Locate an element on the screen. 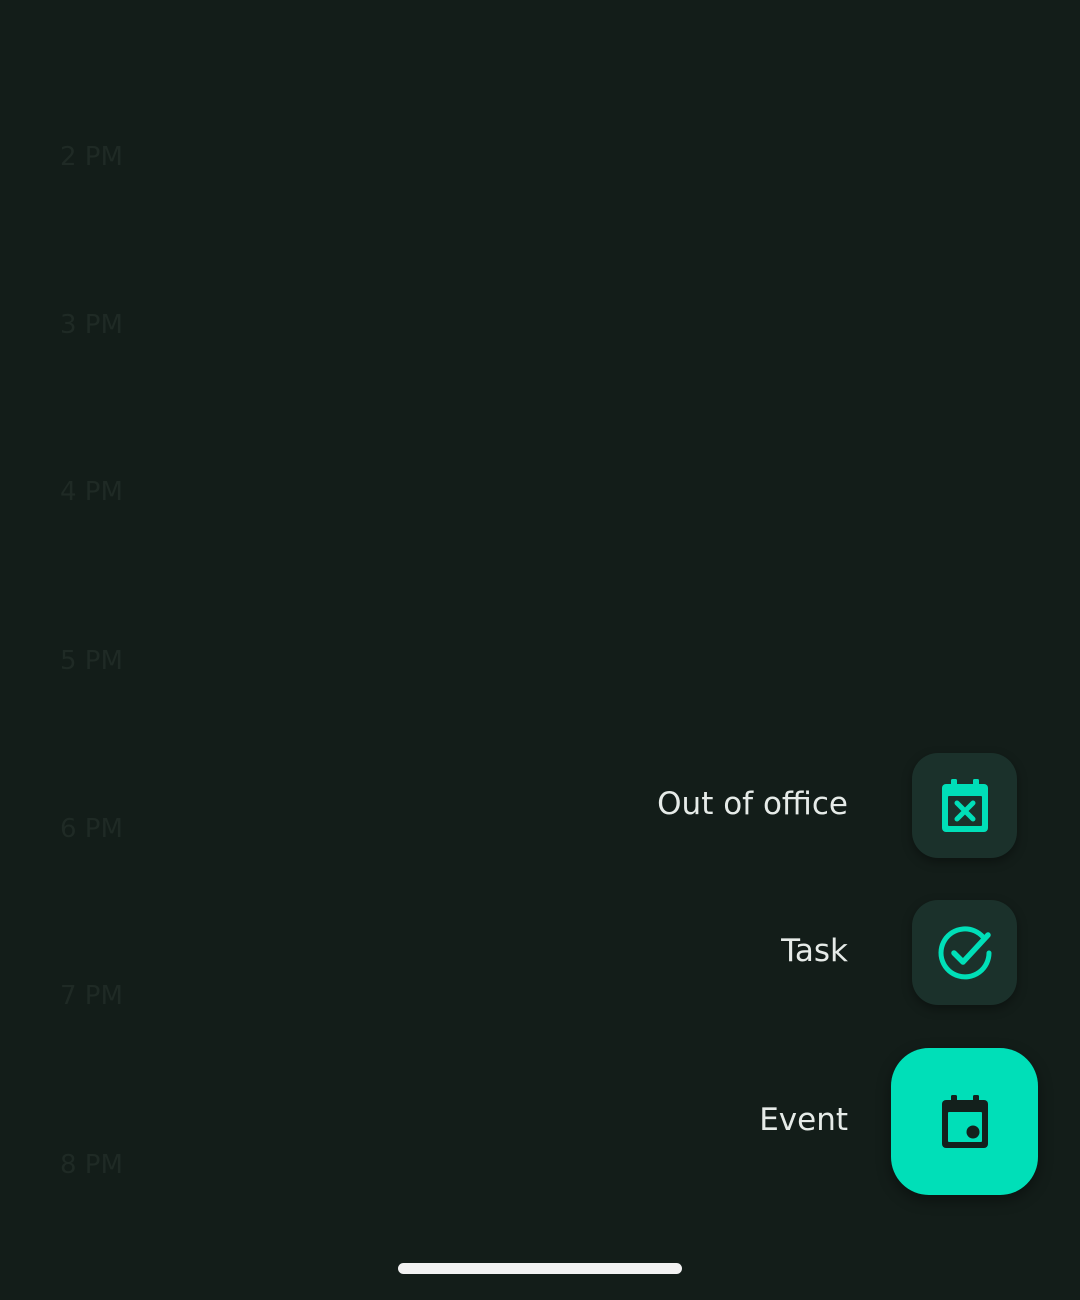 Image resolution: width=1080 pixels, height=1300 pixels. calendar-event-icon is located at coordinates (964, 1121).